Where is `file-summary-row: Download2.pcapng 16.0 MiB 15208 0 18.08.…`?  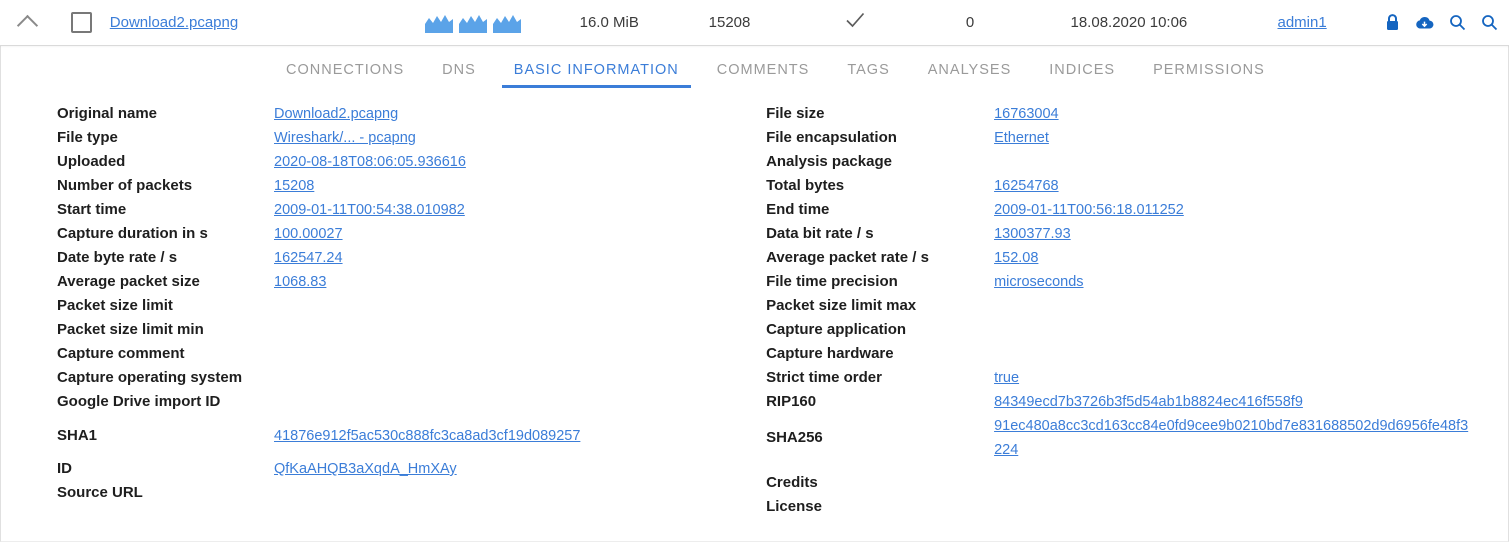 file-summary-row: Download2.pcapng 16.0 MiB 15208 0 18.08.… is located at coordinates (754, 24).